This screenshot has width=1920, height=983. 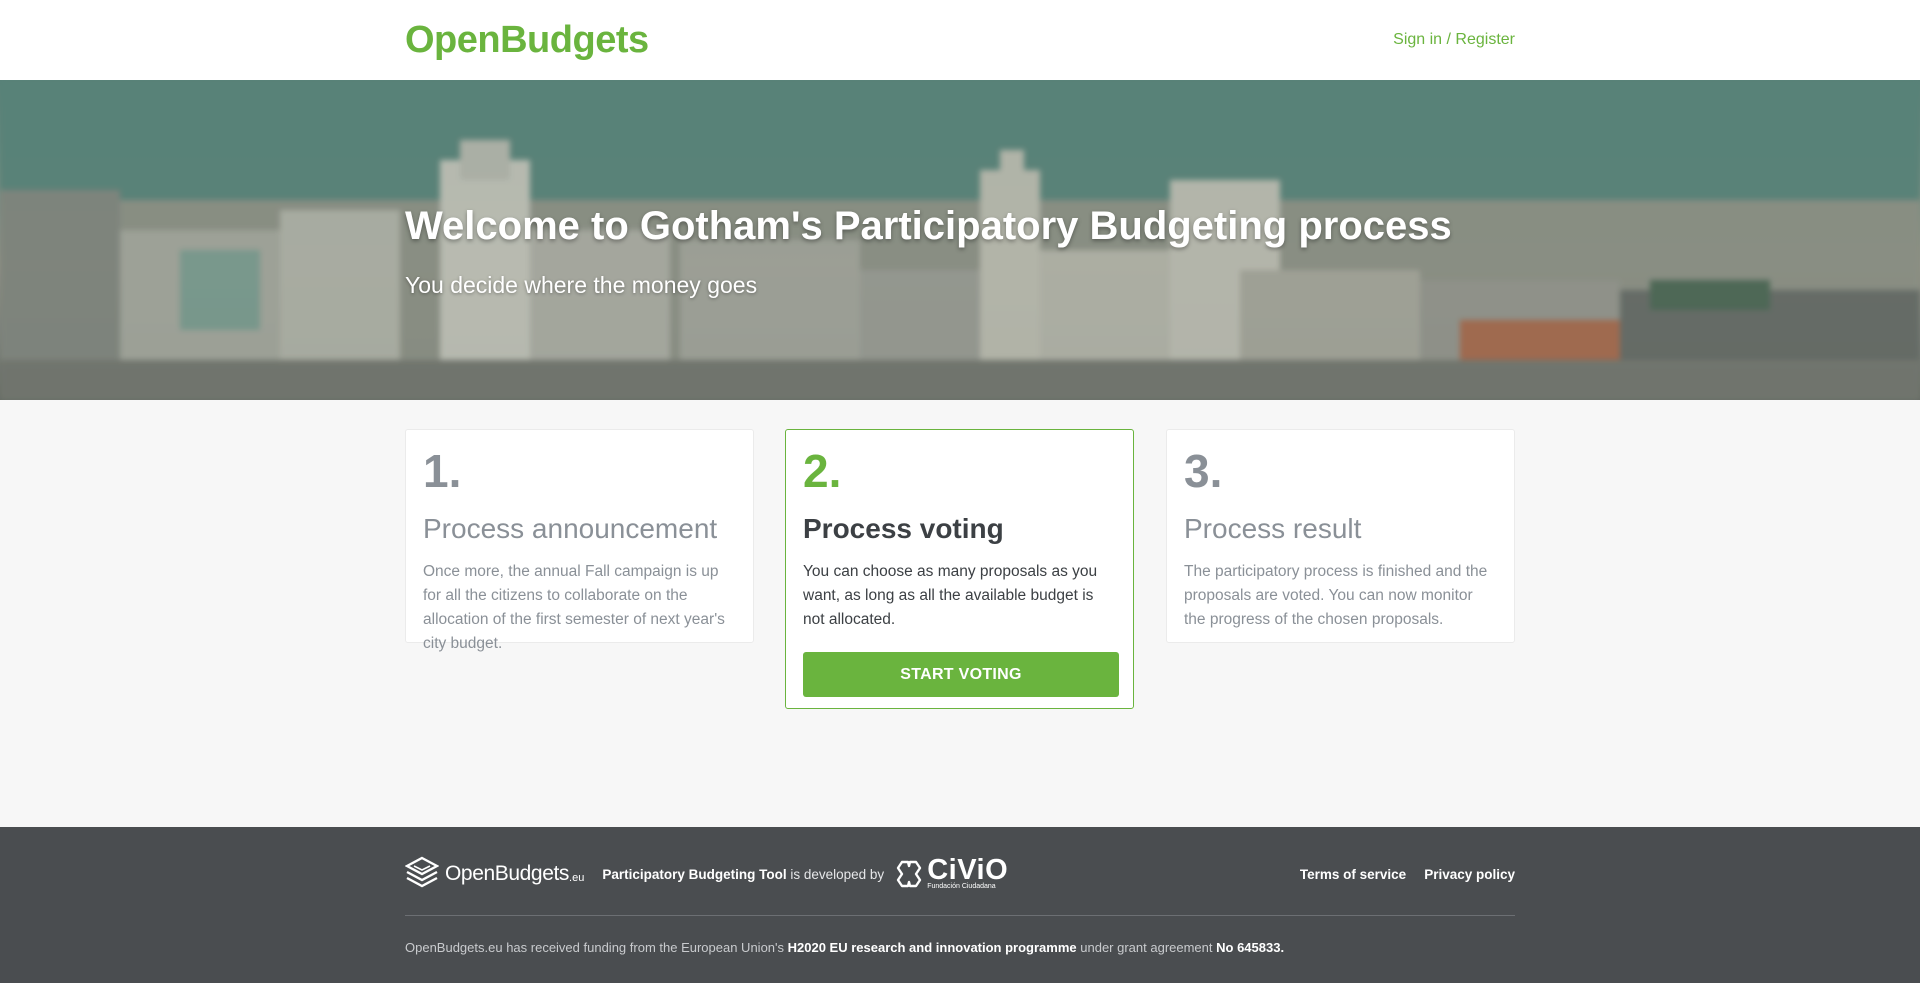 What do you see at coordinates (960, 915) in the screenshot?
I see `footer-divider` at bounding box center [960, 915].